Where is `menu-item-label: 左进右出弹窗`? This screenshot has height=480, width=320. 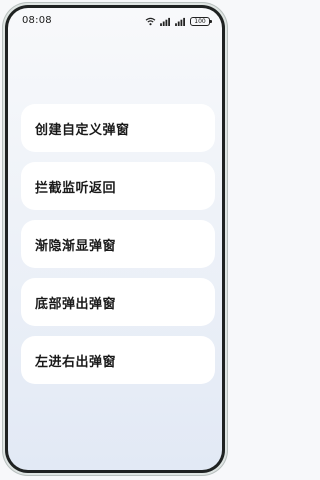 menu-item-label: 左进右出弹窗 is located at coordinates (76, 362).